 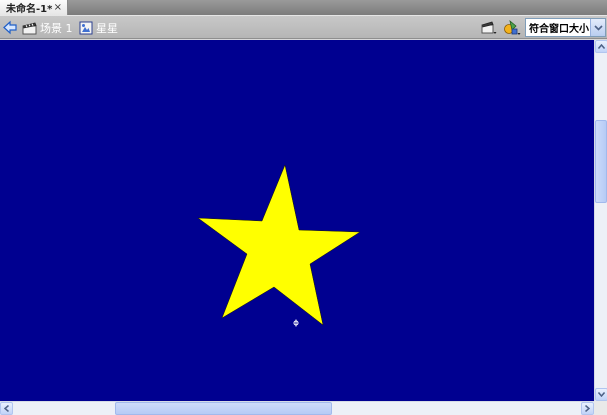 I want to click on chevron-down-icon, so click(x=597, y=27).